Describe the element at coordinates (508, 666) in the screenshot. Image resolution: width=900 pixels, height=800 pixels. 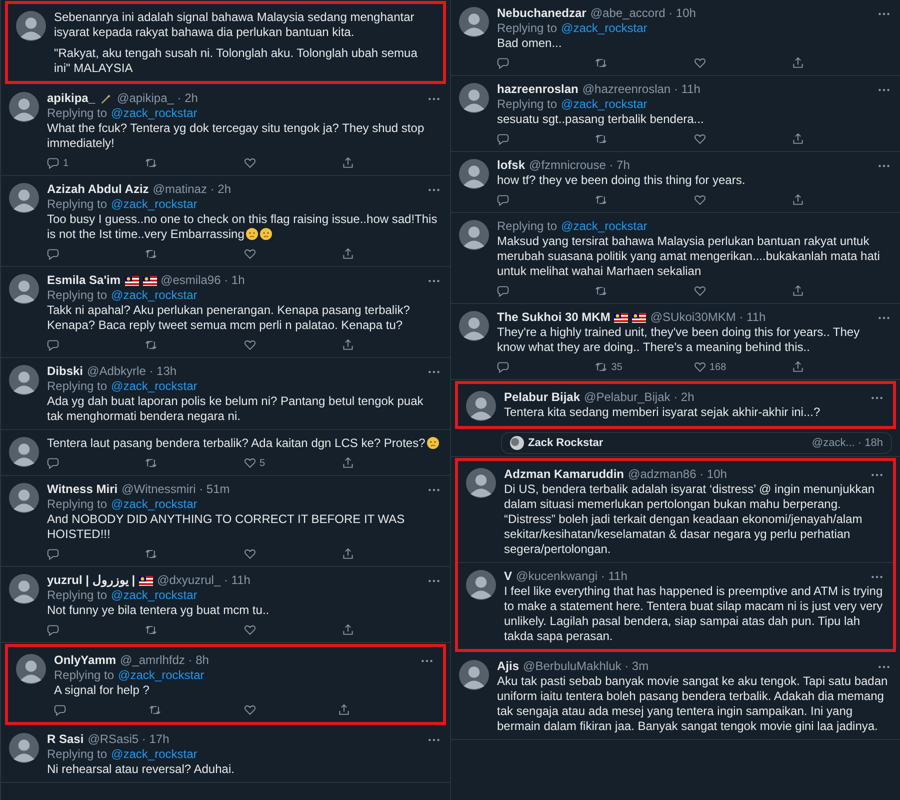
I see `user-name: Ajis` at that location.